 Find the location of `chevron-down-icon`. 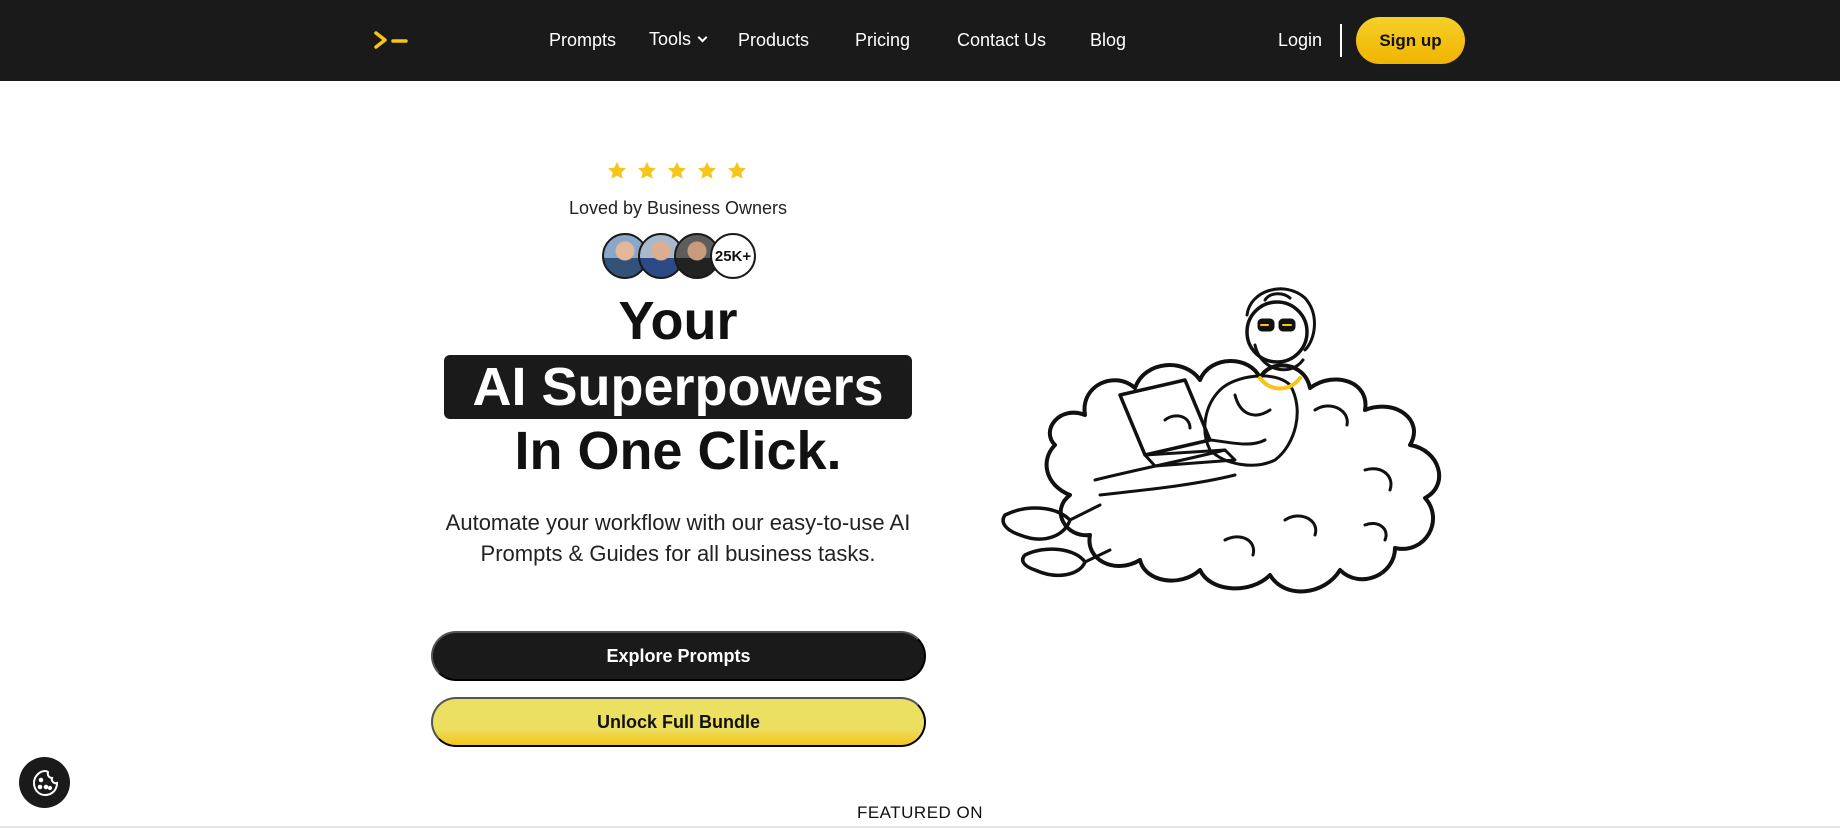

chevron-down-icon is located at coordinates (702, 37).